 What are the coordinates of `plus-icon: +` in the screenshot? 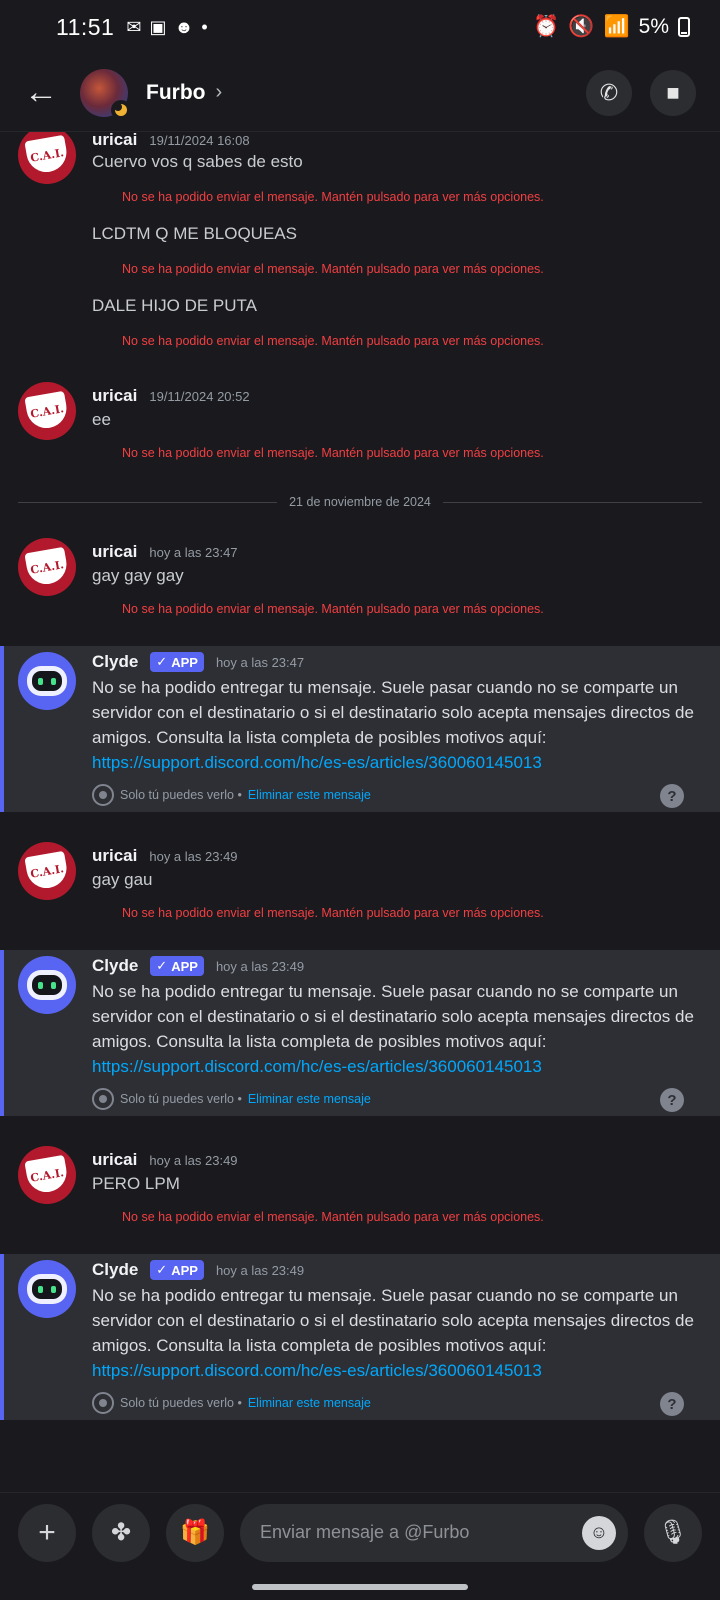 It's located at (47, 1532).